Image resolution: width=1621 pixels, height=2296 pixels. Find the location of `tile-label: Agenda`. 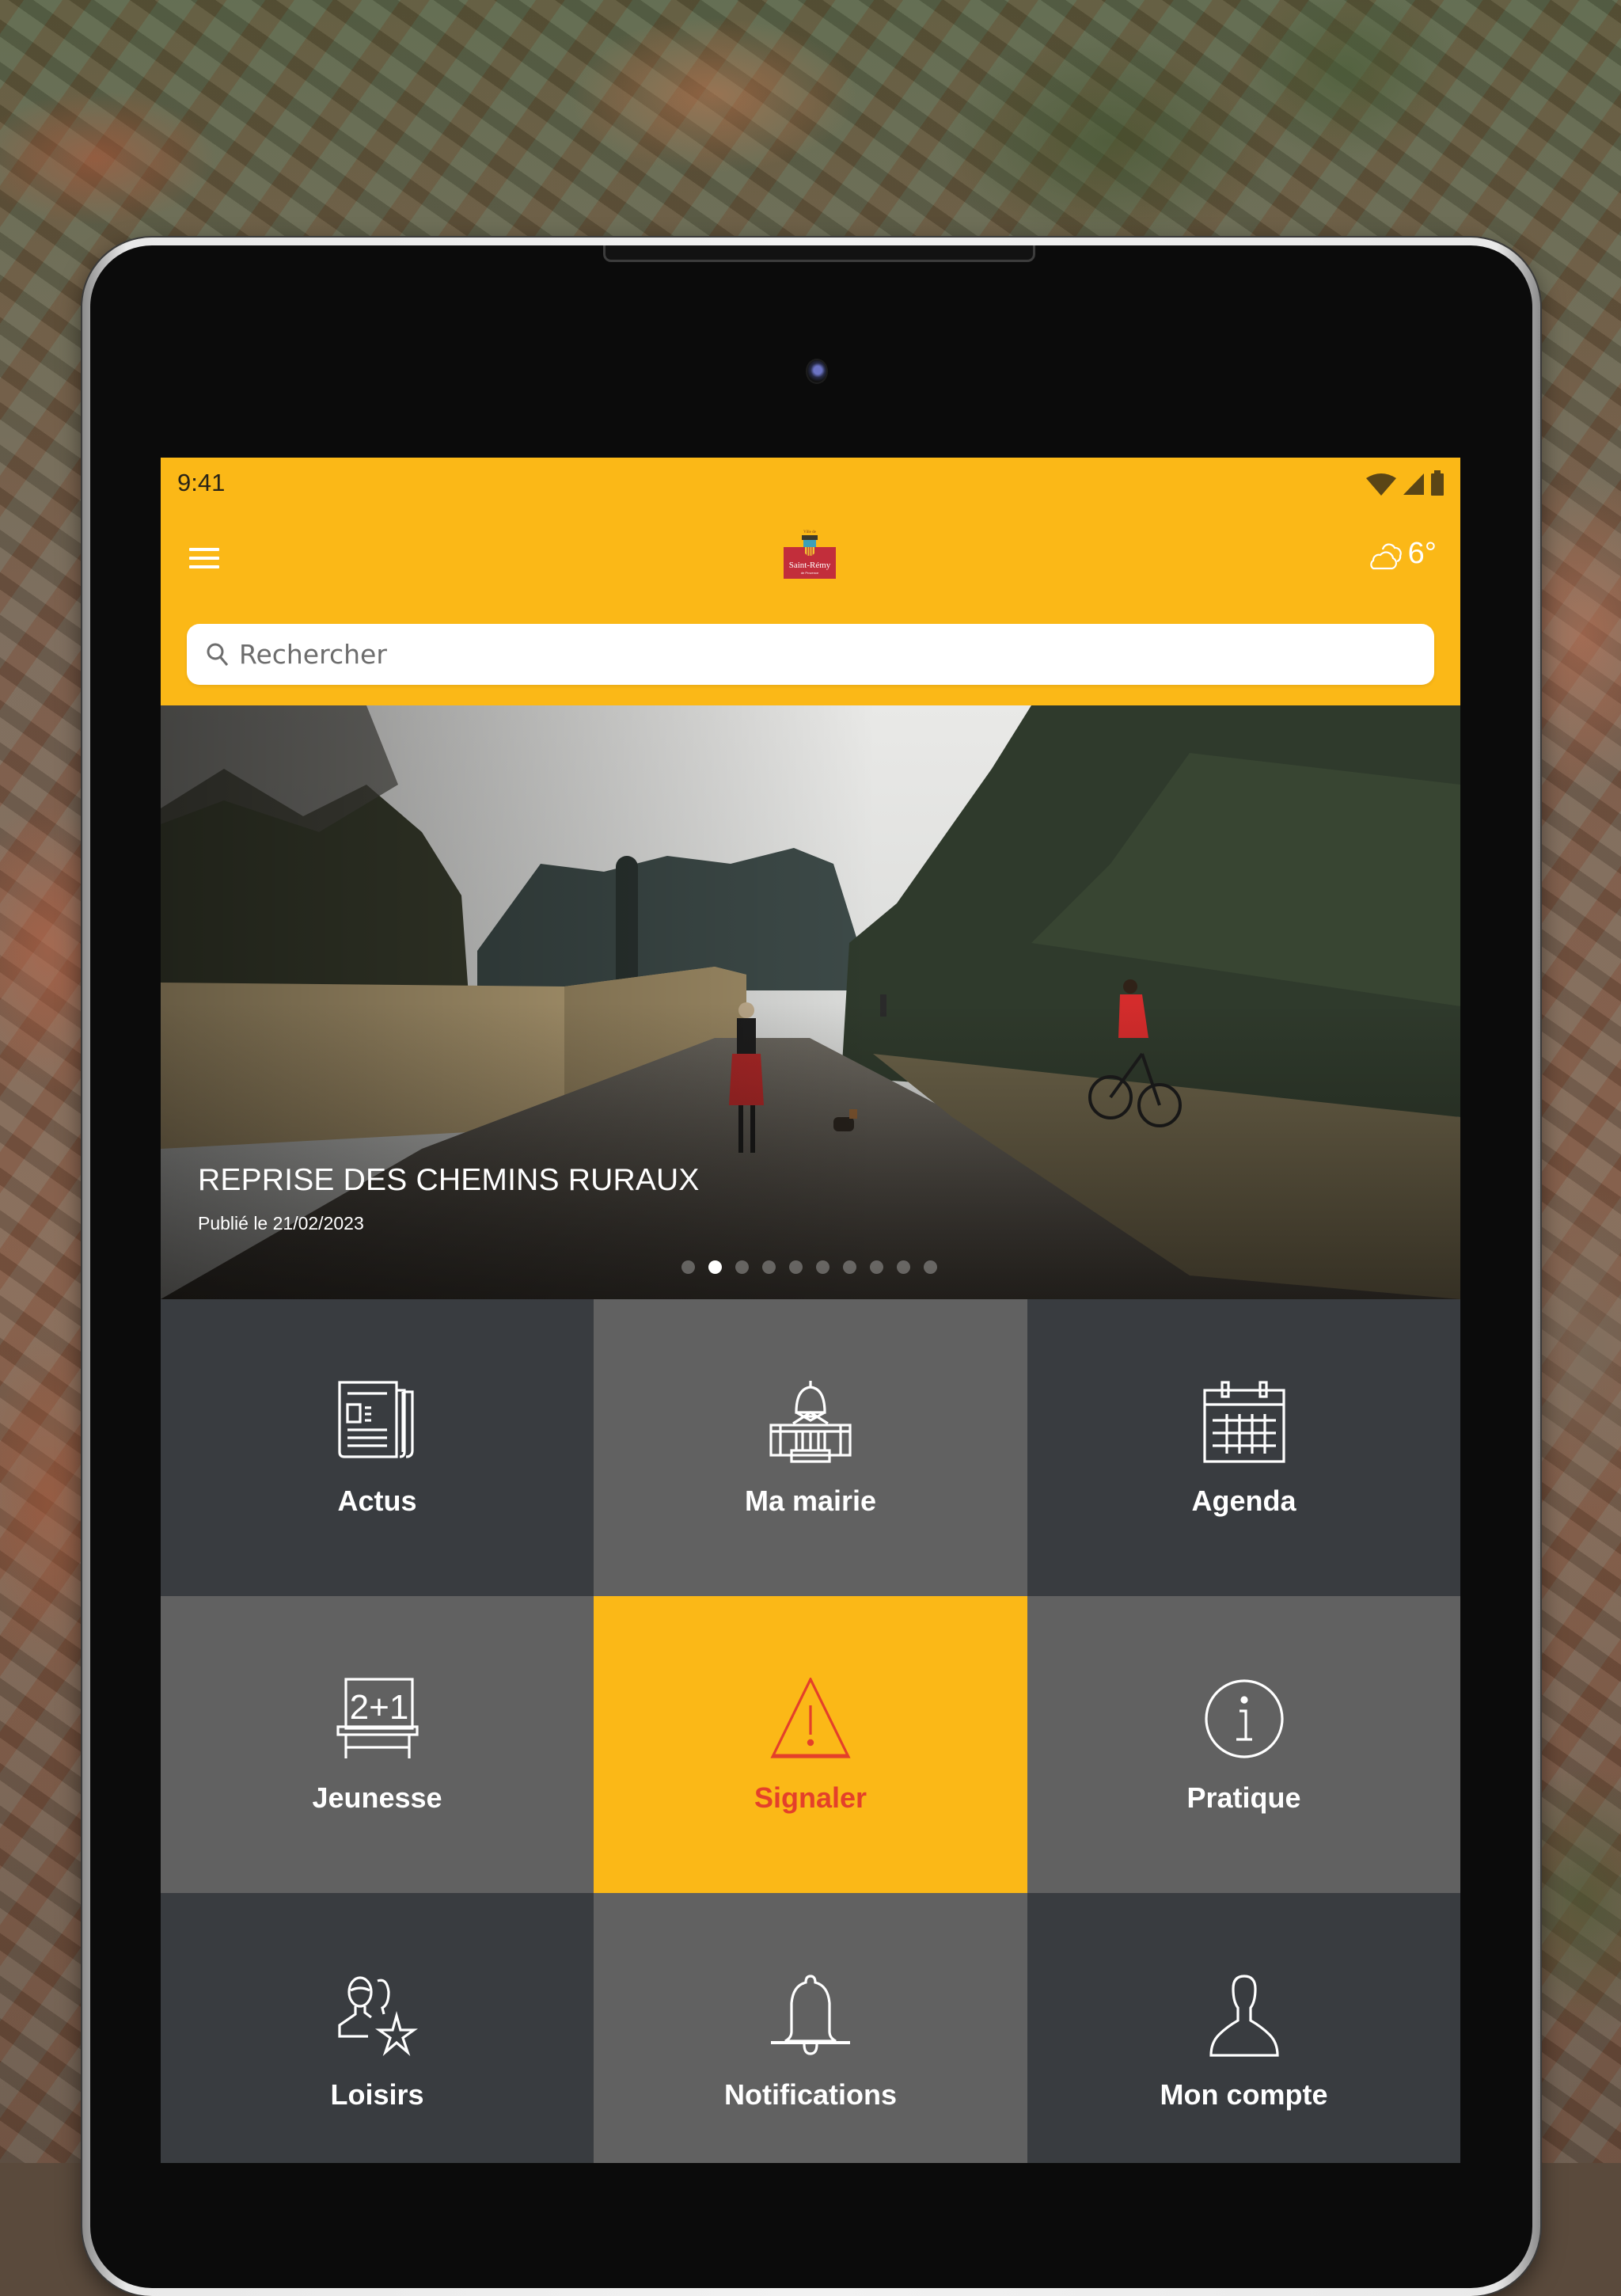

tile-label: Agenda is located at coordinates (1243, 1500).